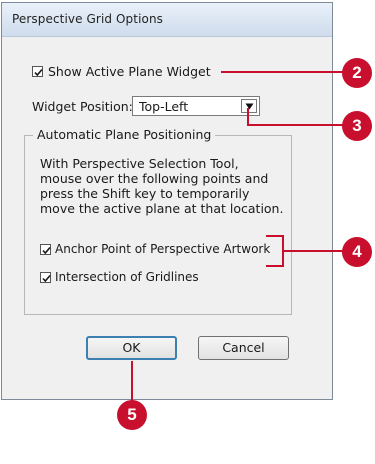  I want to click on description-line: move the active plane at that location., so click(162, 208).